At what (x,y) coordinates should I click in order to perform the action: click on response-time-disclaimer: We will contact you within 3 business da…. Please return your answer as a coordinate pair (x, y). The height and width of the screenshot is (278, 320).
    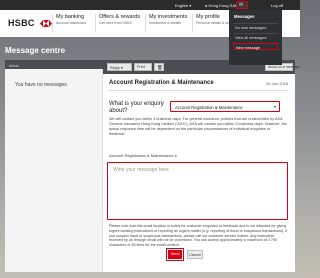
    Looking at the image, I should click on (198, 126).